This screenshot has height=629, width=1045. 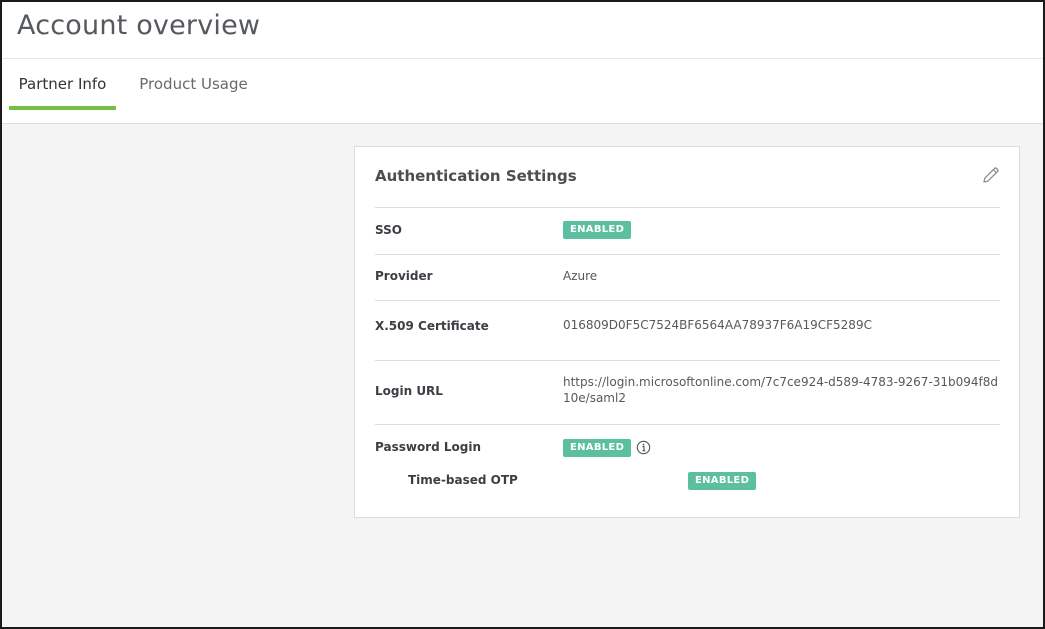 What do you see at coordinates (991, 175) in the screenshot?
I see `pencil-icon` at bounding box center [991, 175].